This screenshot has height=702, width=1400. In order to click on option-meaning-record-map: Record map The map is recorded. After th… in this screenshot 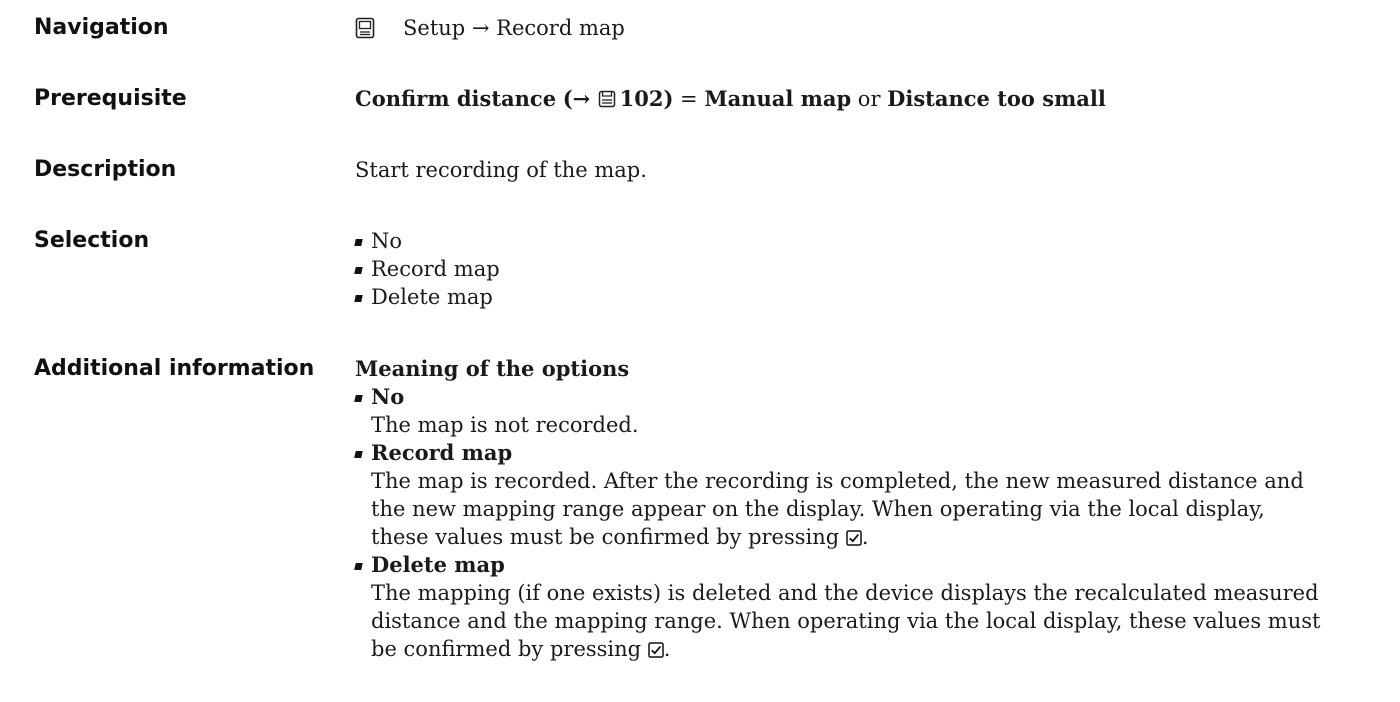, I will do `click(865, 495)`.